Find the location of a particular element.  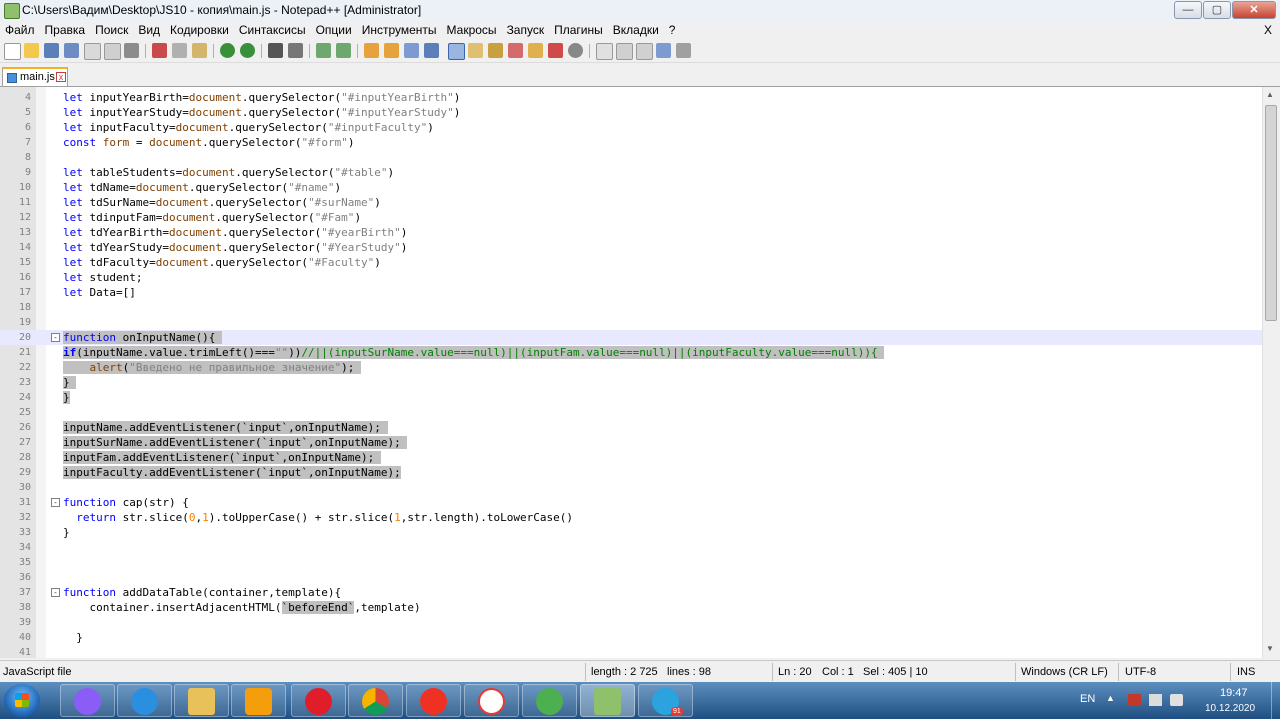

taskbar-chrome is located at coordinates (375, 700).